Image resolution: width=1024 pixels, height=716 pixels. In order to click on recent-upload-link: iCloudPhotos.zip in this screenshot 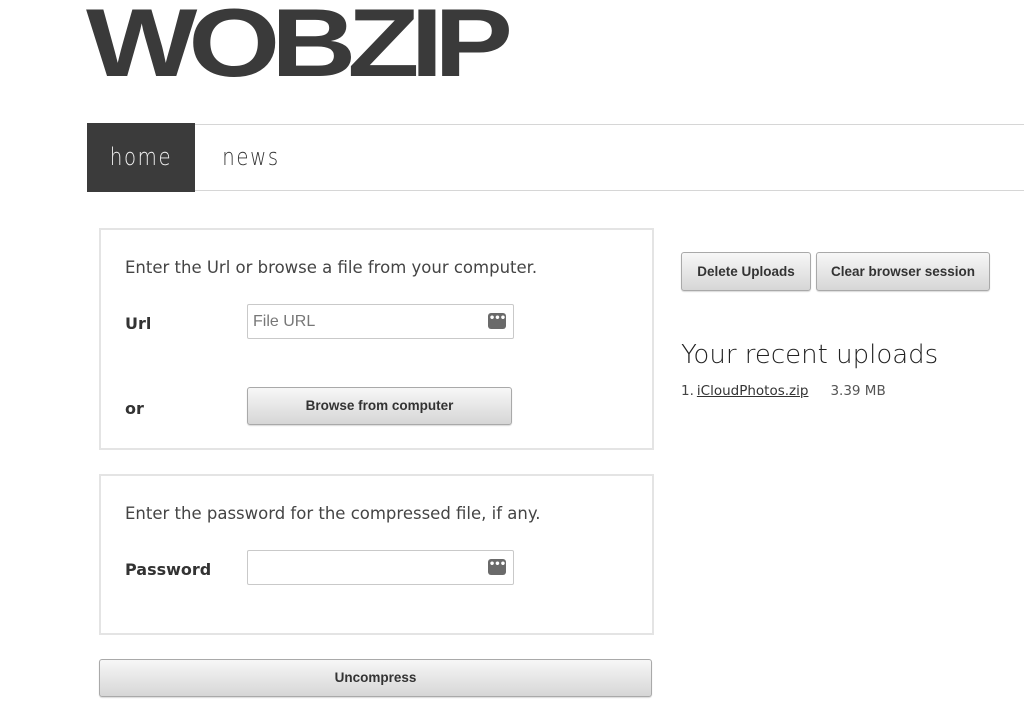, I will do `click(753, 391)`.